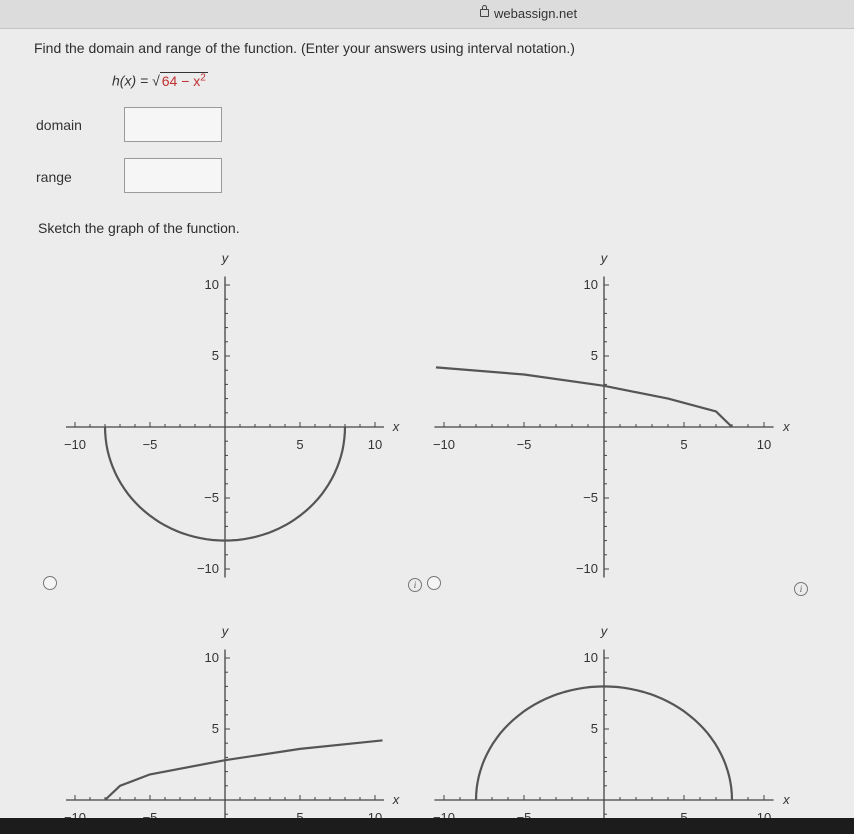  Describe the element at coordinates (59, 125) in the screenshot. I see `domain-label: domain` at that location.